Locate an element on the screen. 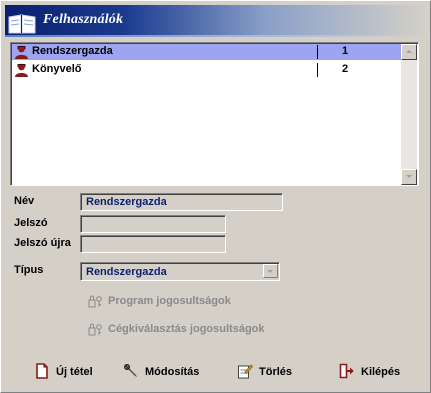 This screenshot has width=431, height=393. password-field is located at coordinates (153, 224).